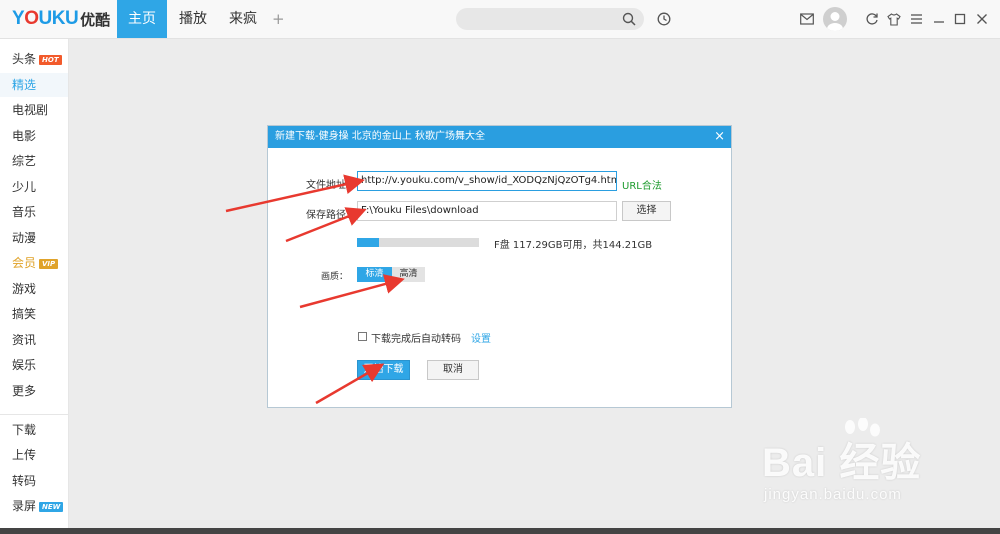 The width and height of the screenshot is (1000, 534). I want to click on watermark-sub: jingyan.baidu.com, so click(833, 494).